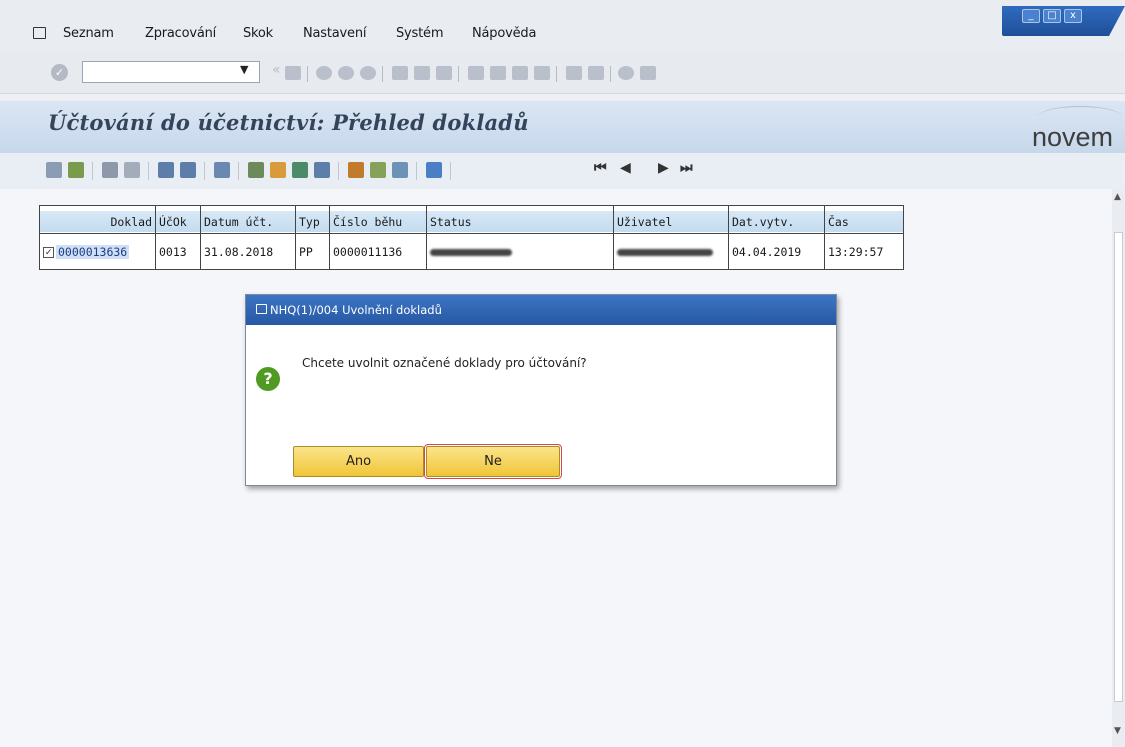  What do you see at coordinates (248, 251) in the screenshot?
I see `datum-uct-cell: 31.08.2018` at bounding box center [248, 251].